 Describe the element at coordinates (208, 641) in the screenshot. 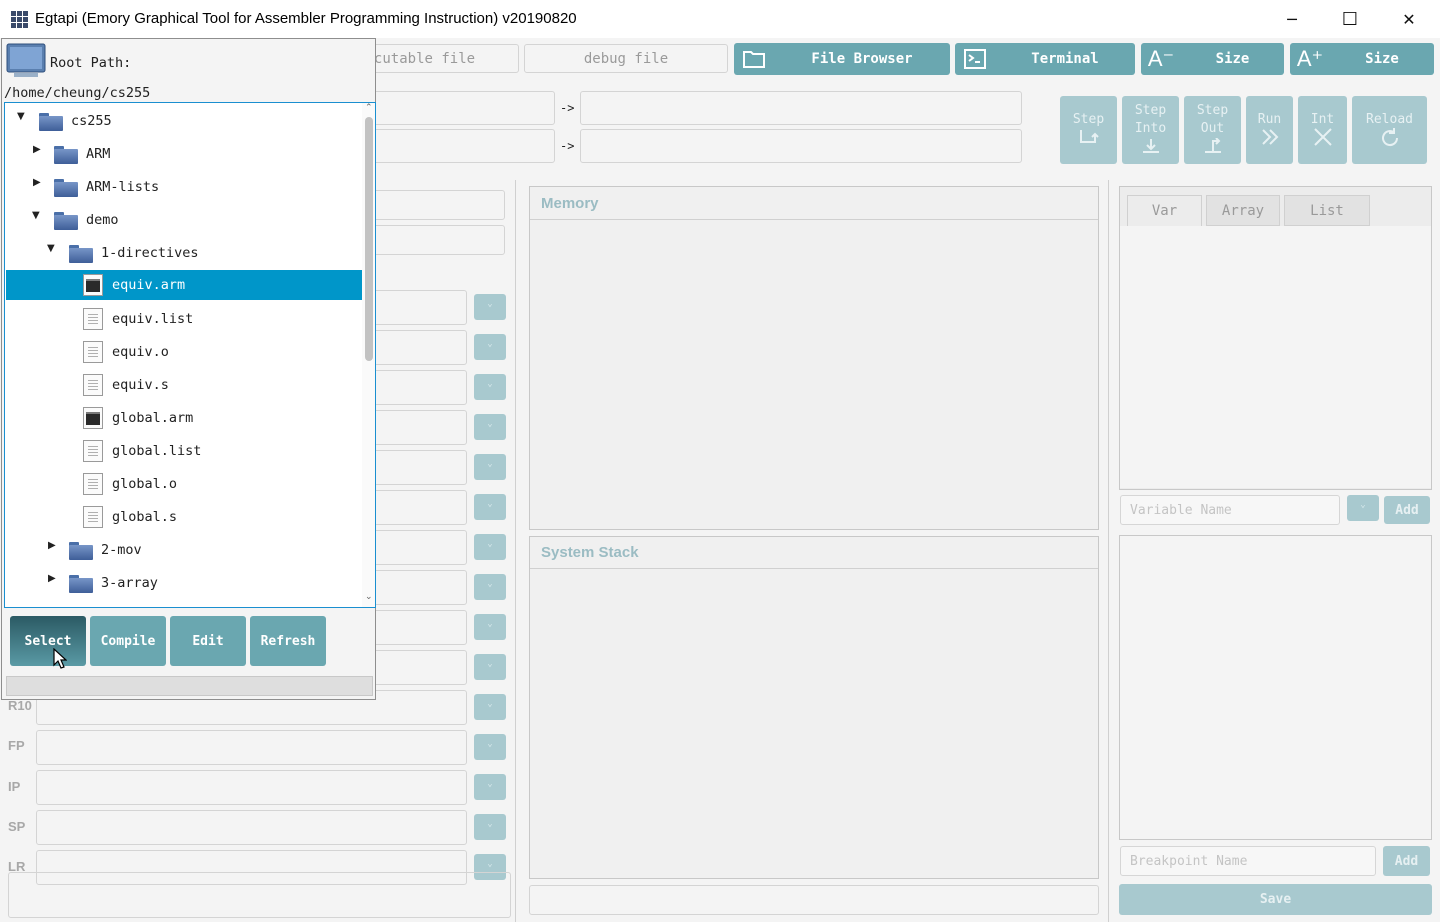

I see `edit-button: Edit` at that location.